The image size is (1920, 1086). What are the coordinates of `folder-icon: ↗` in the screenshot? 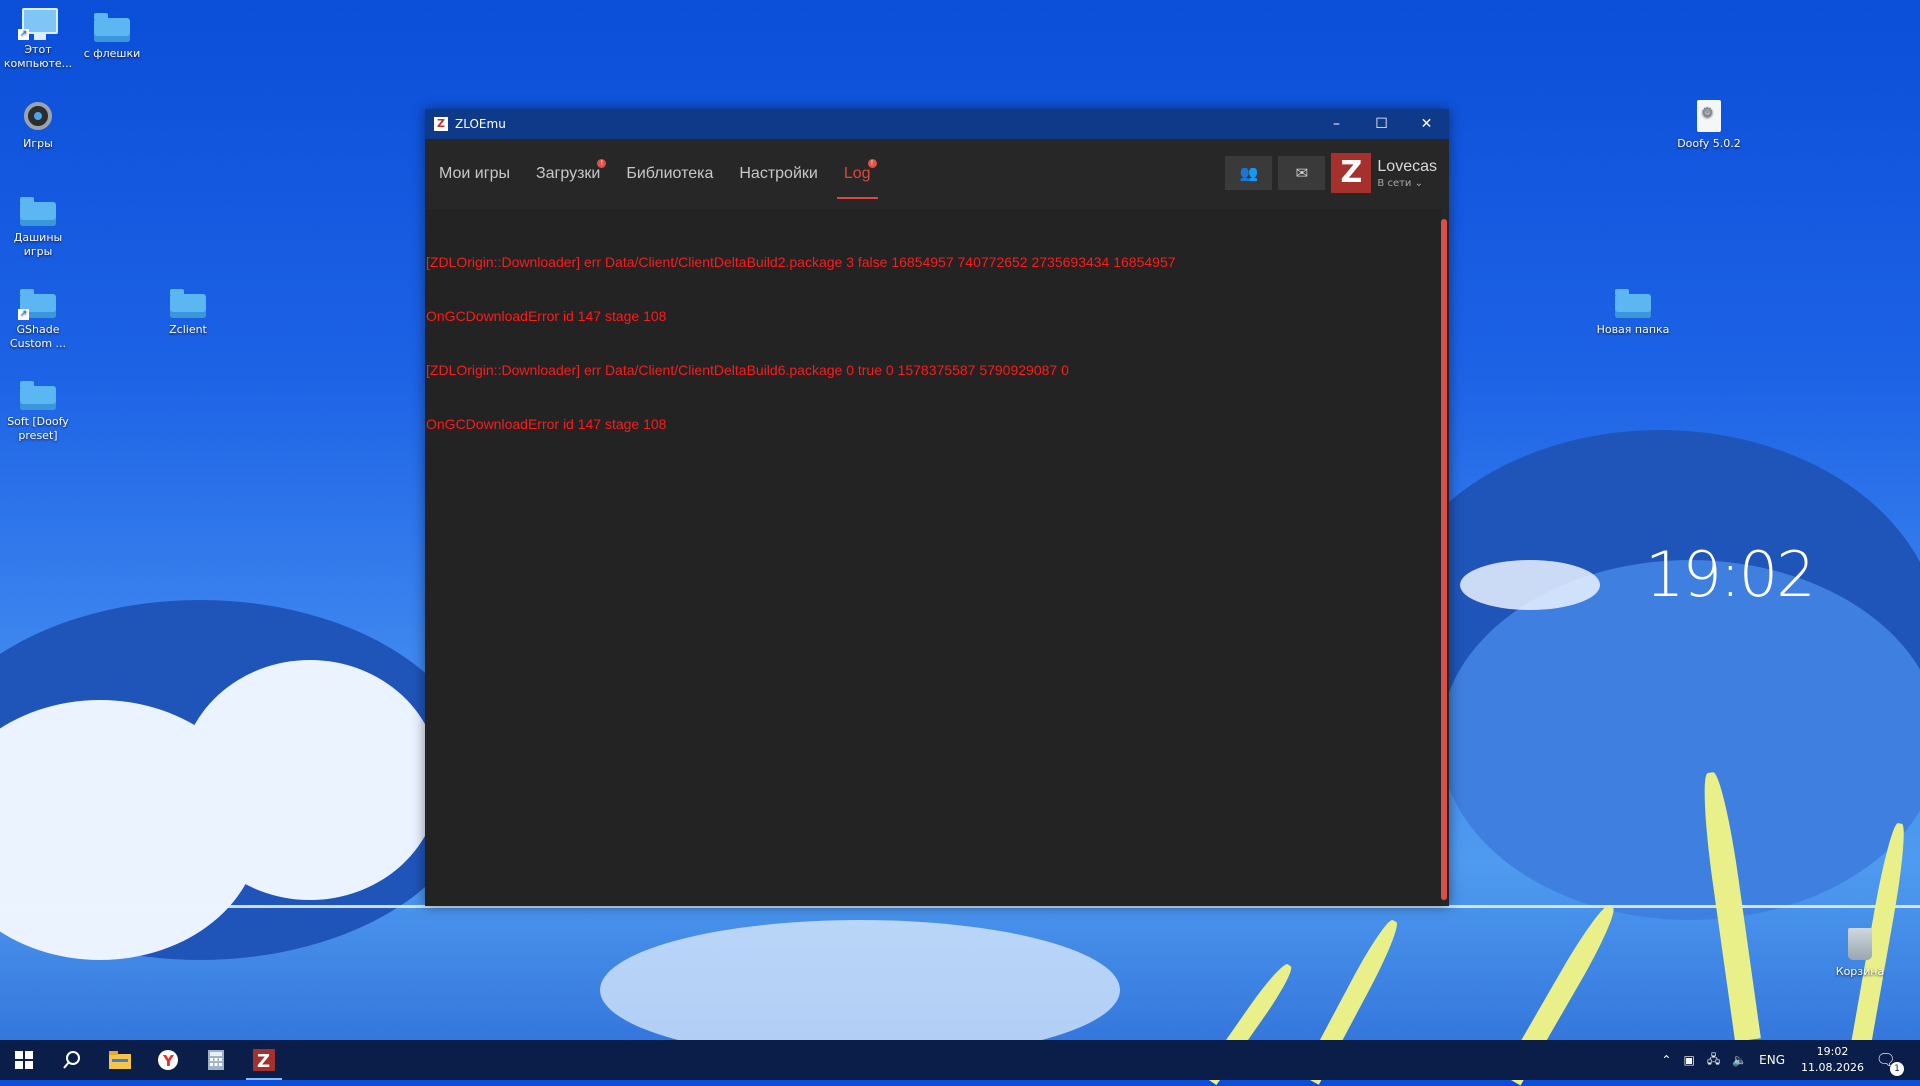 It's located at (38, 303).